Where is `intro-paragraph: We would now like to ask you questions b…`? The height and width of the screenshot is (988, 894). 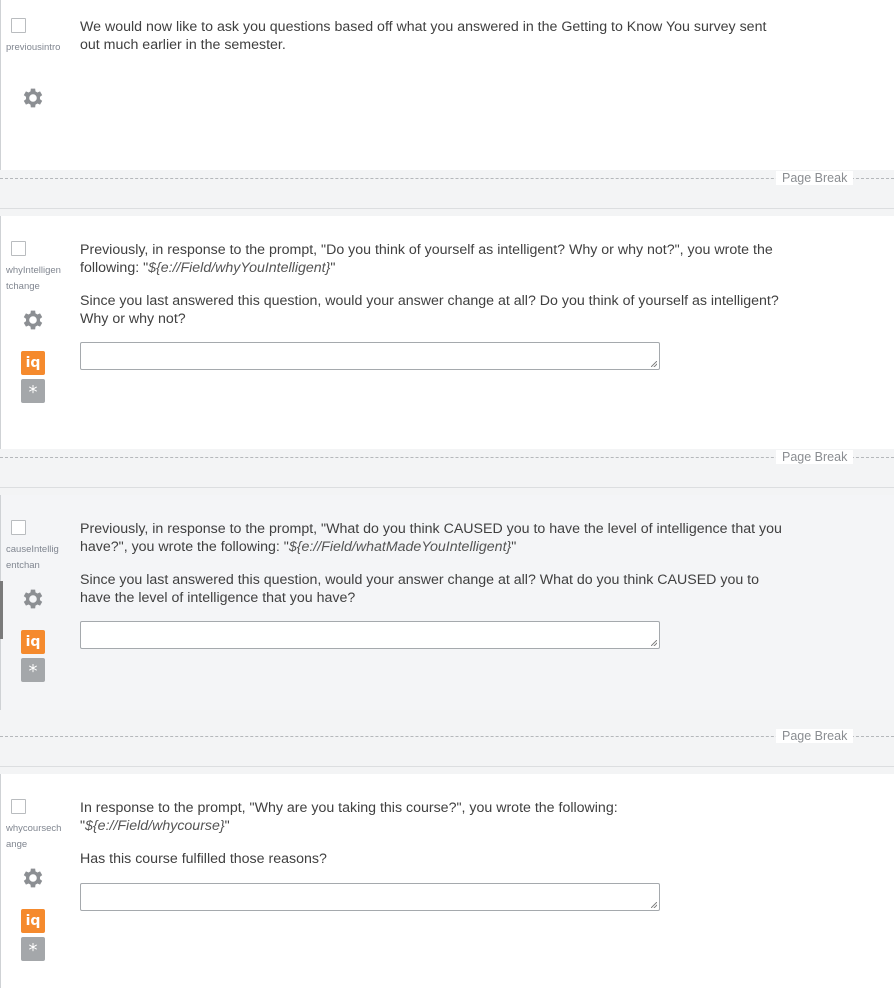 intro-paragraph: We would now like to ask you questions b… is located at coordinates (423, 36).